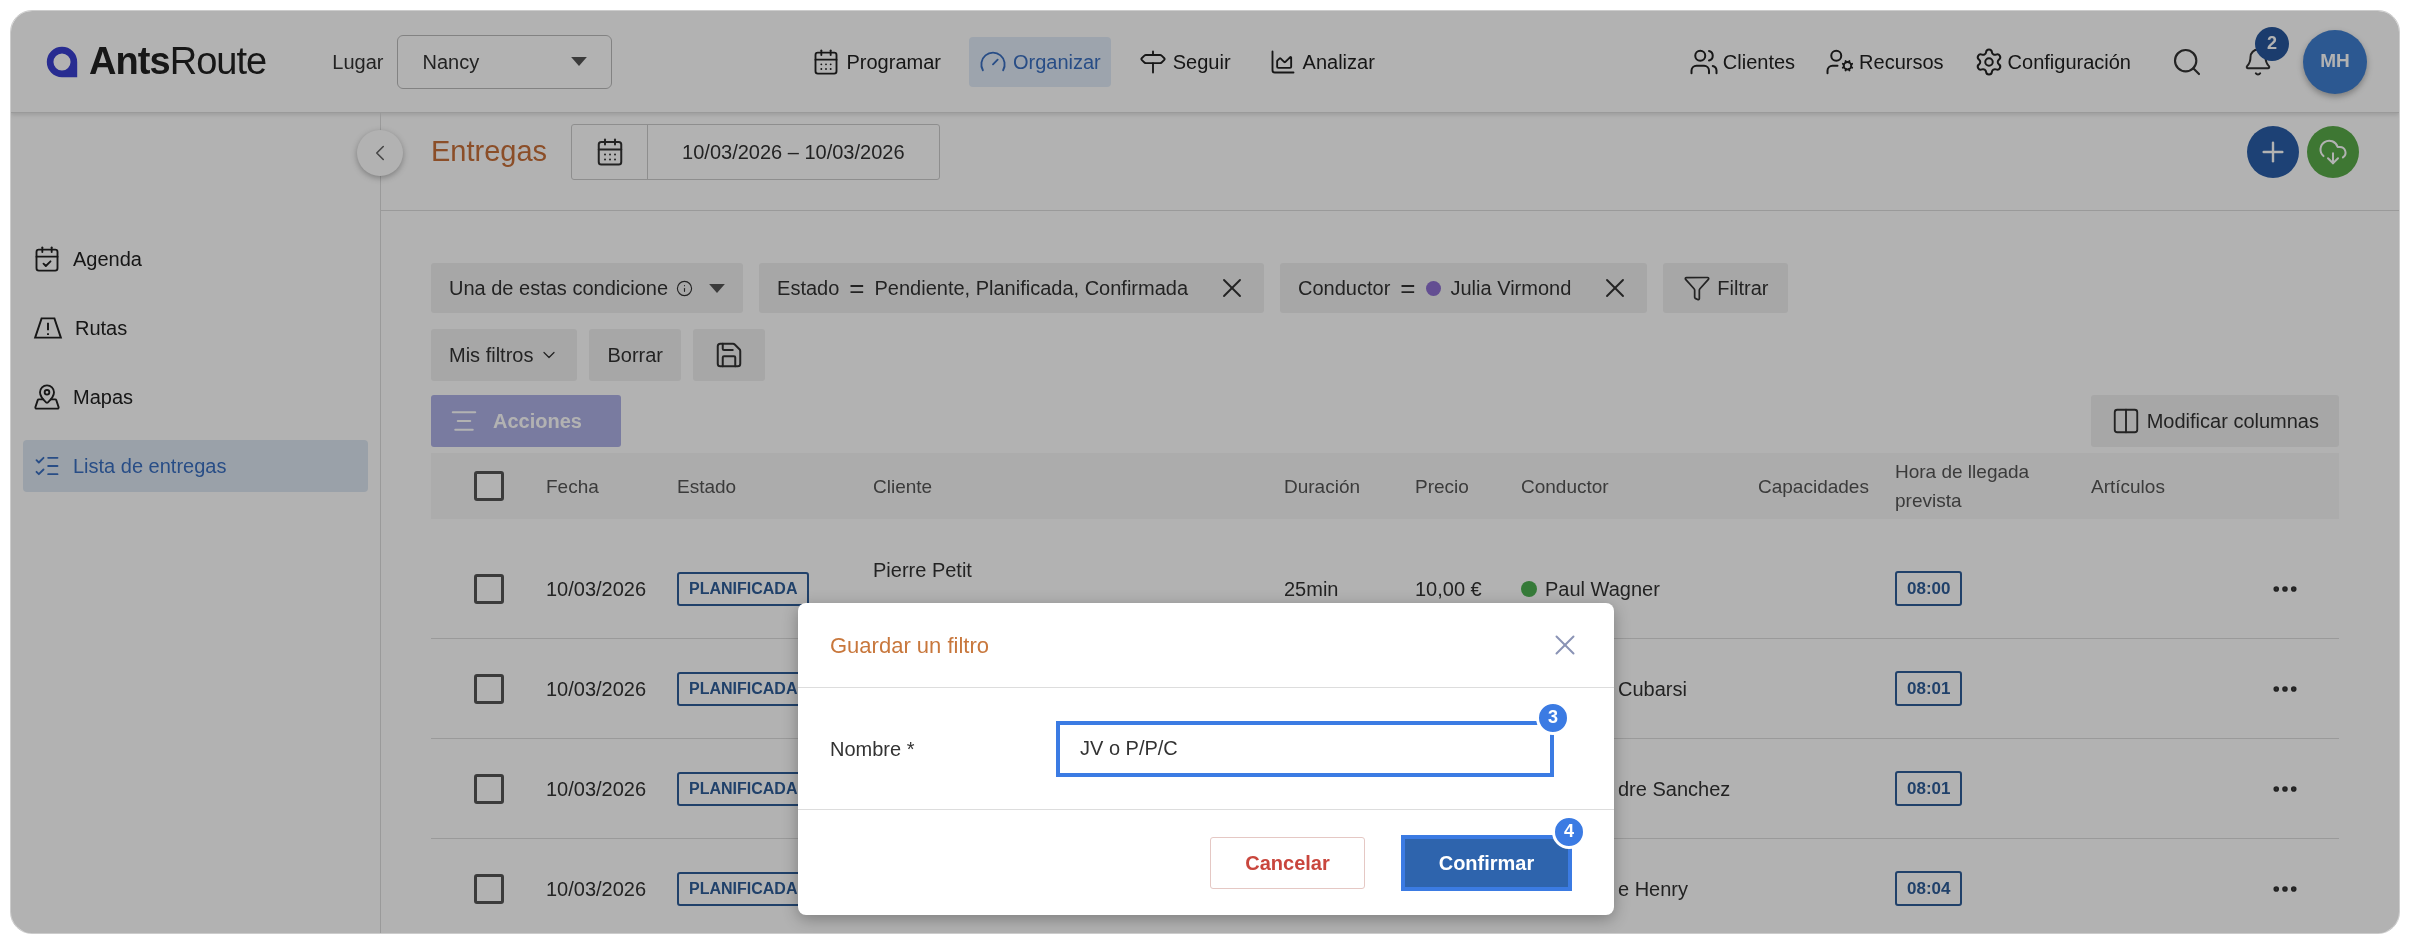 This screenshot has height=944, width=2410. What do you see at coordinates (873, 749) in the screenshot?
I see `field-label: Nombre *` at bounding box center [873, 749].